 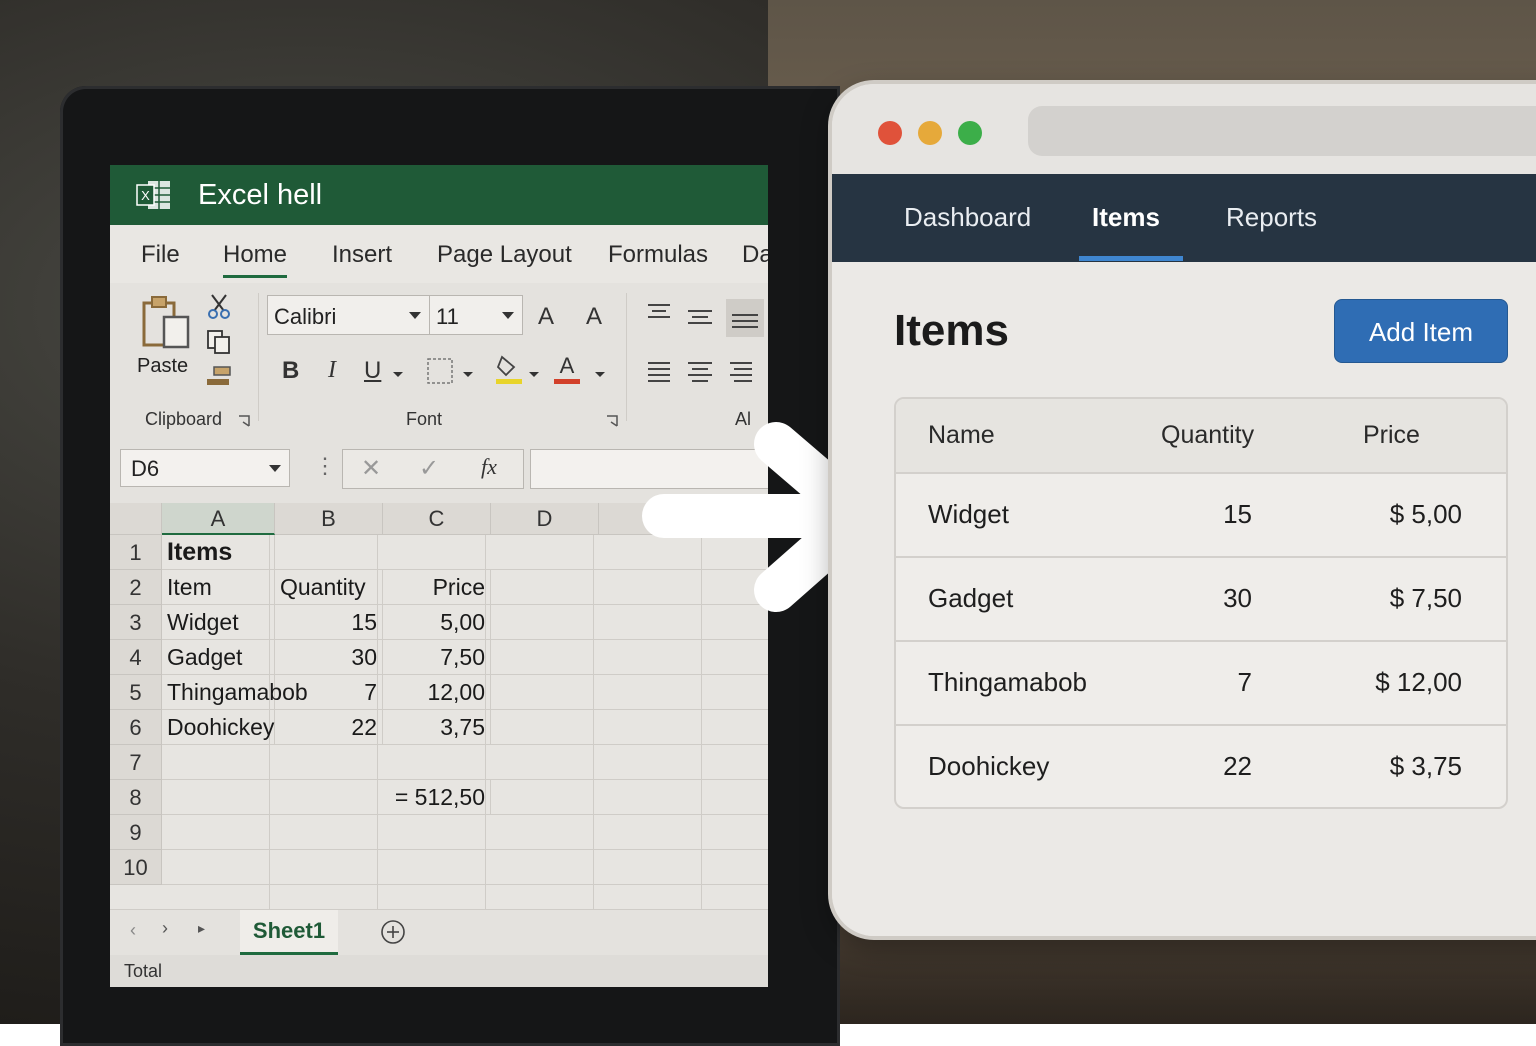 What do you see at coordinates (971, 598) in the screenshot?
I see `row-name: Gadget` at bounding box center [971, 598].